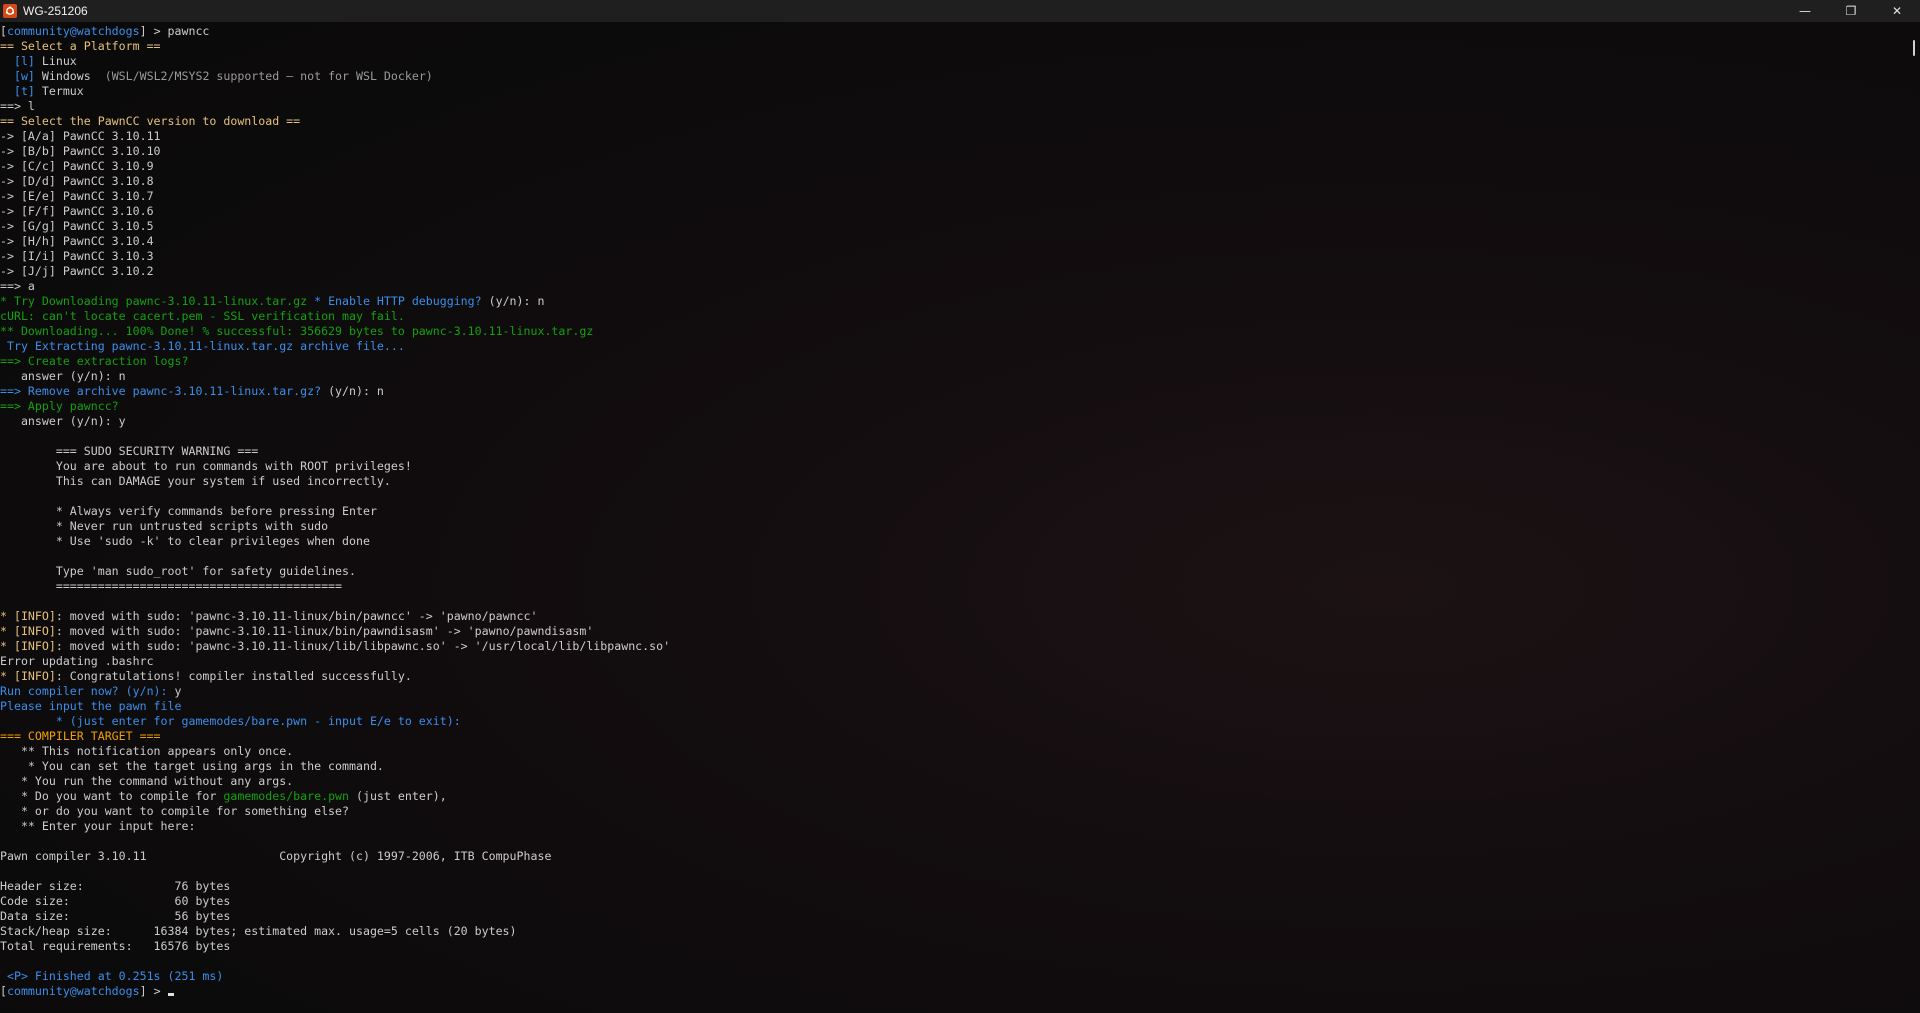  What do you see at coordinates (164, 526) in the screenshot?
I see `terminal-text: * Never run untrusted scripts with sudo` at bounding box center [164, 526].